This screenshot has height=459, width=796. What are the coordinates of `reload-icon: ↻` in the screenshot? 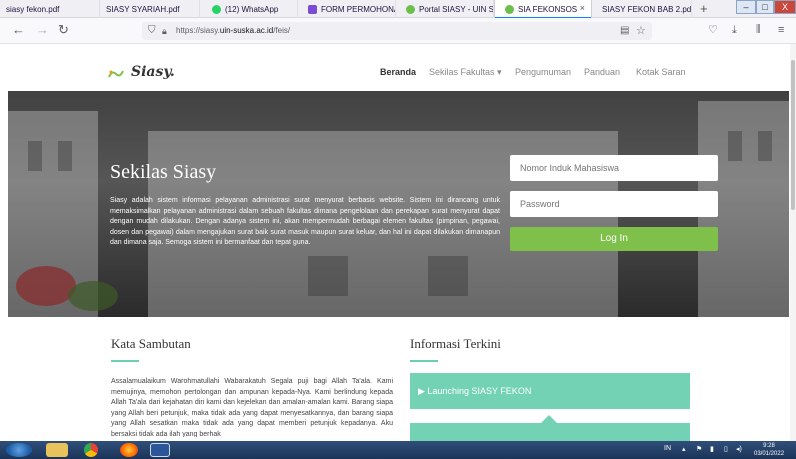 It's located at (63, 30).